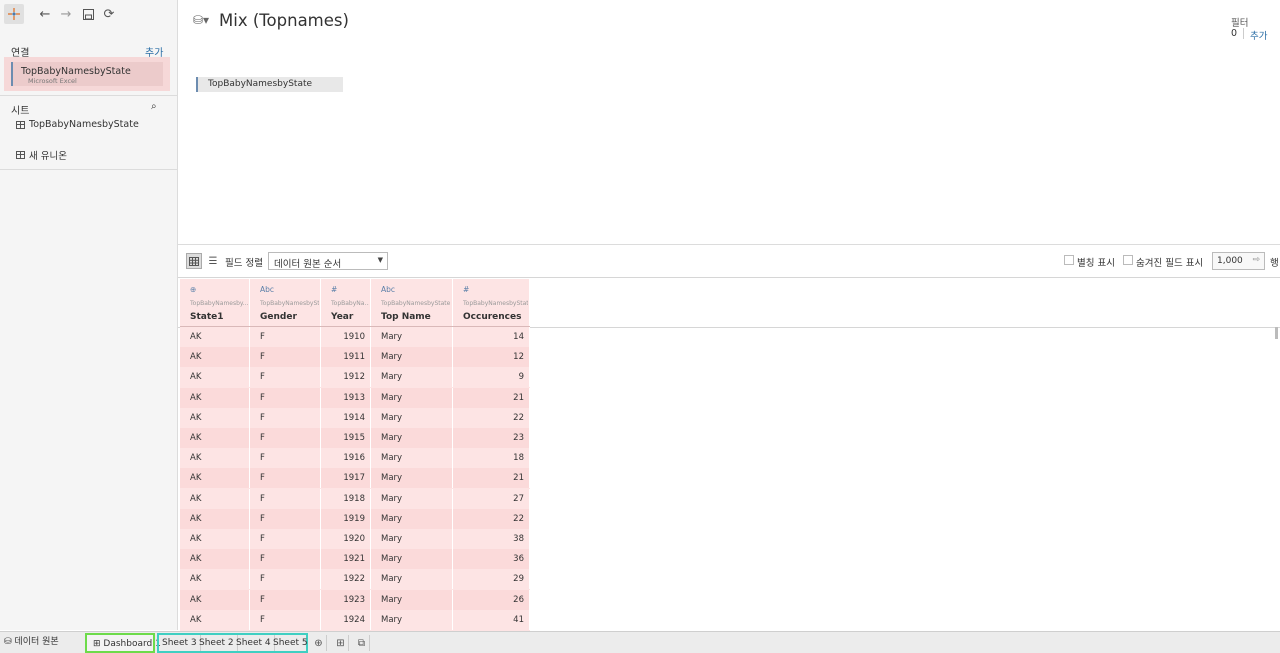  Describe the element at coordinates (346, 539) in the screenshot. I see `table-cell: 1920` at that location.